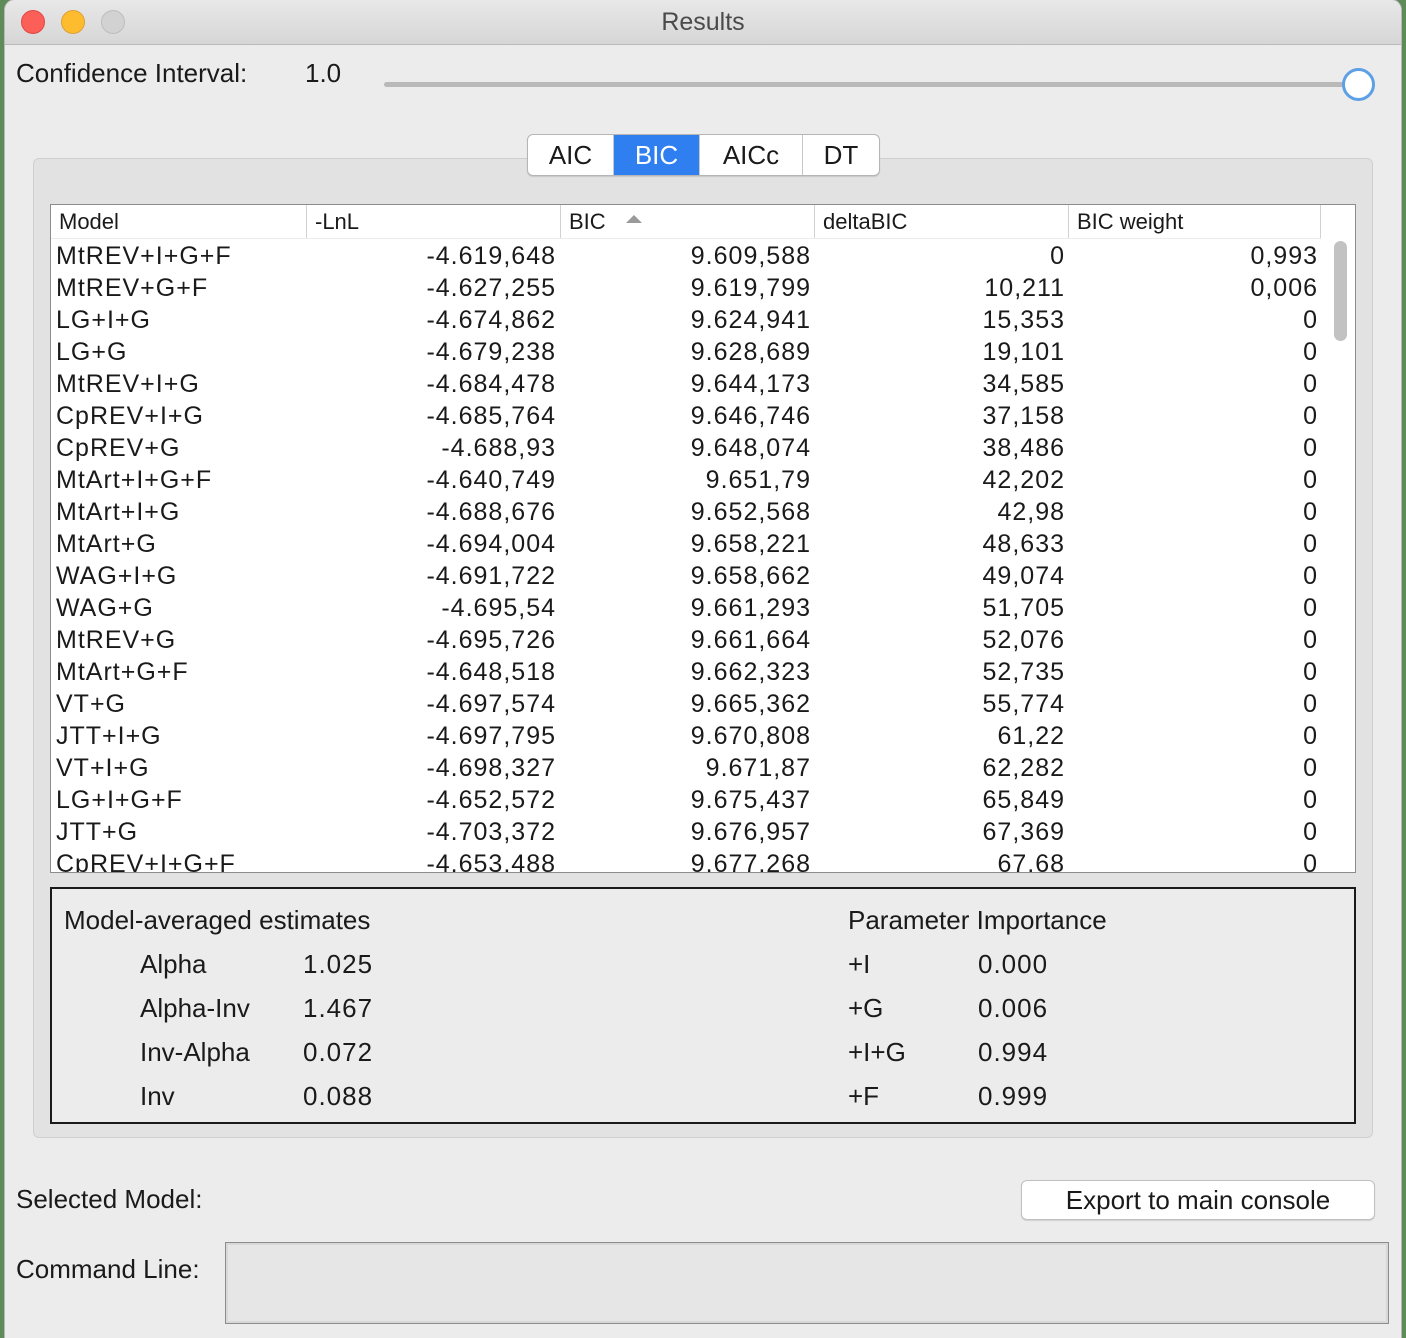 This screenshot has width=1406, height=1338. Describe the element at coordinates (92, 352) in the screenshot. I see `cell-model: LG+G` at that location.